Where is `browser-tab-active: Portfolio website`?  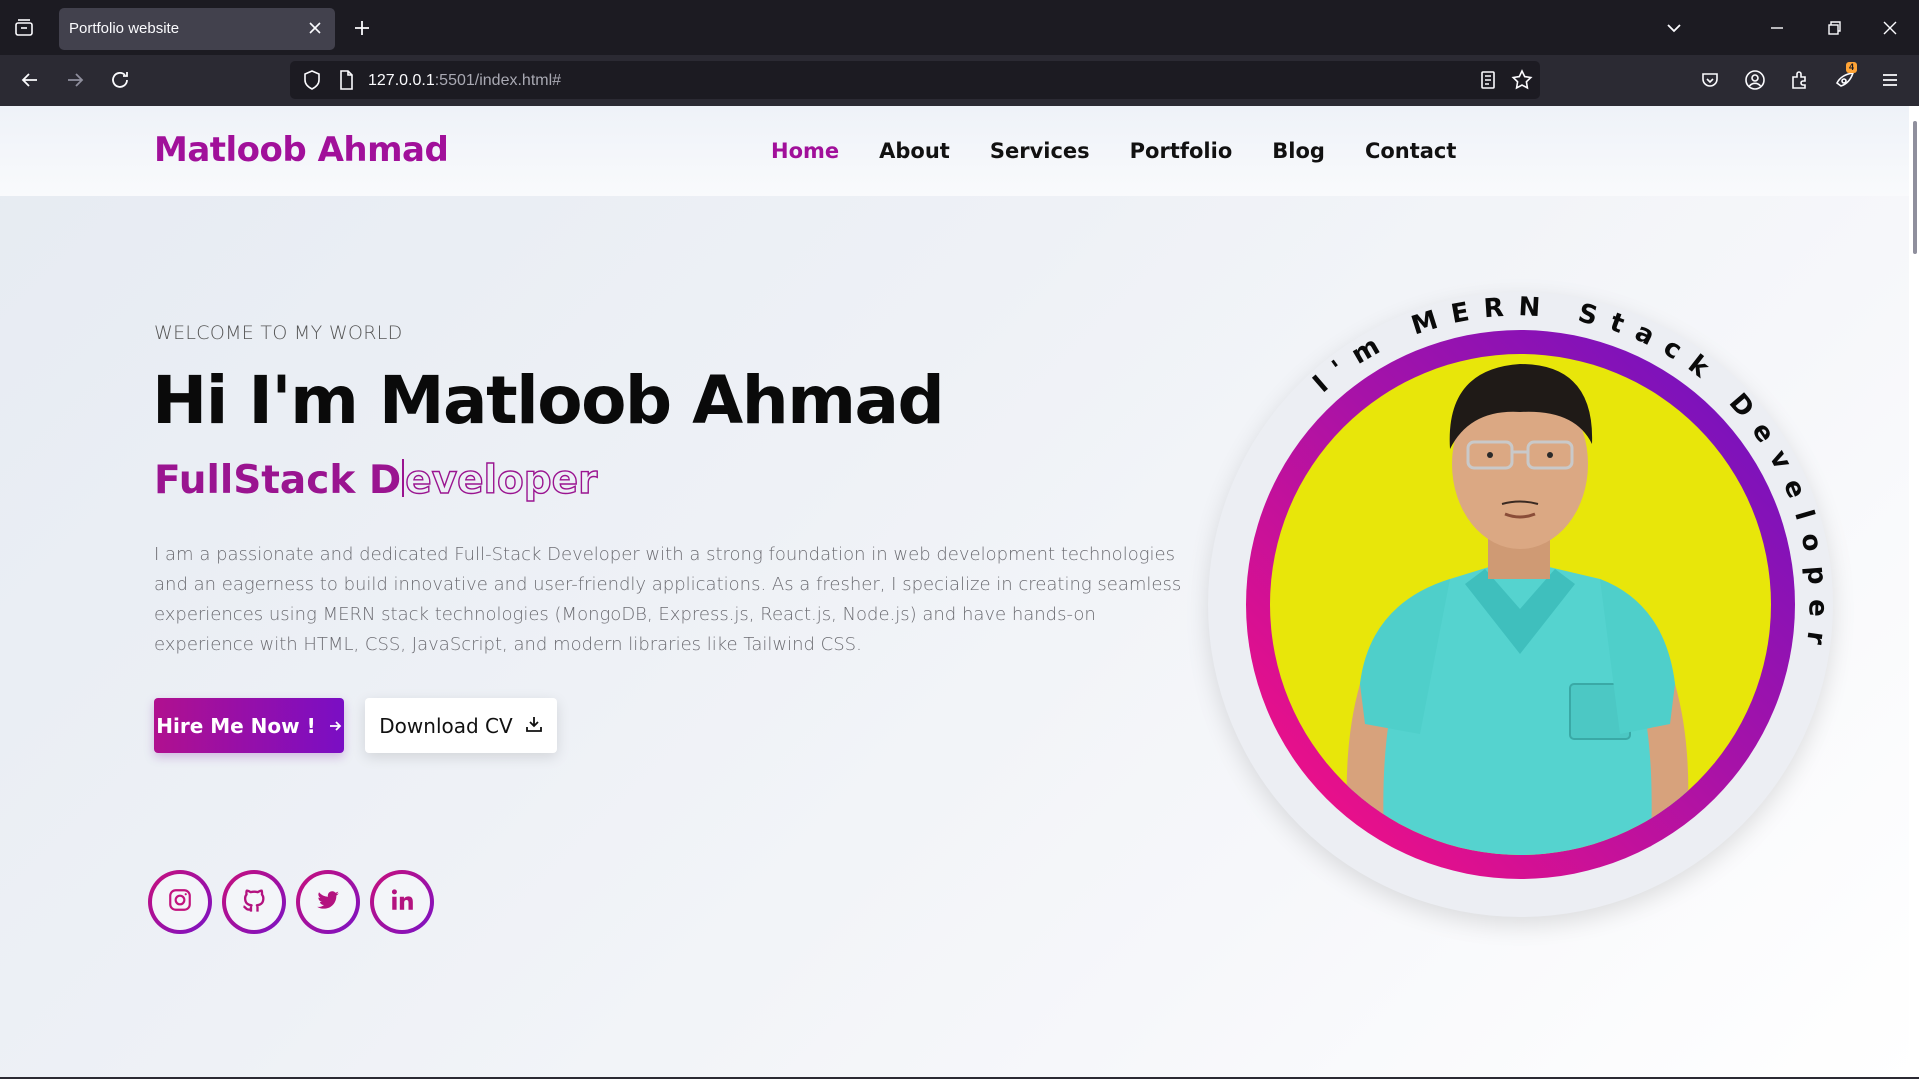 browser-tab-active: Portfolio website is located at coordinates (197, 29).